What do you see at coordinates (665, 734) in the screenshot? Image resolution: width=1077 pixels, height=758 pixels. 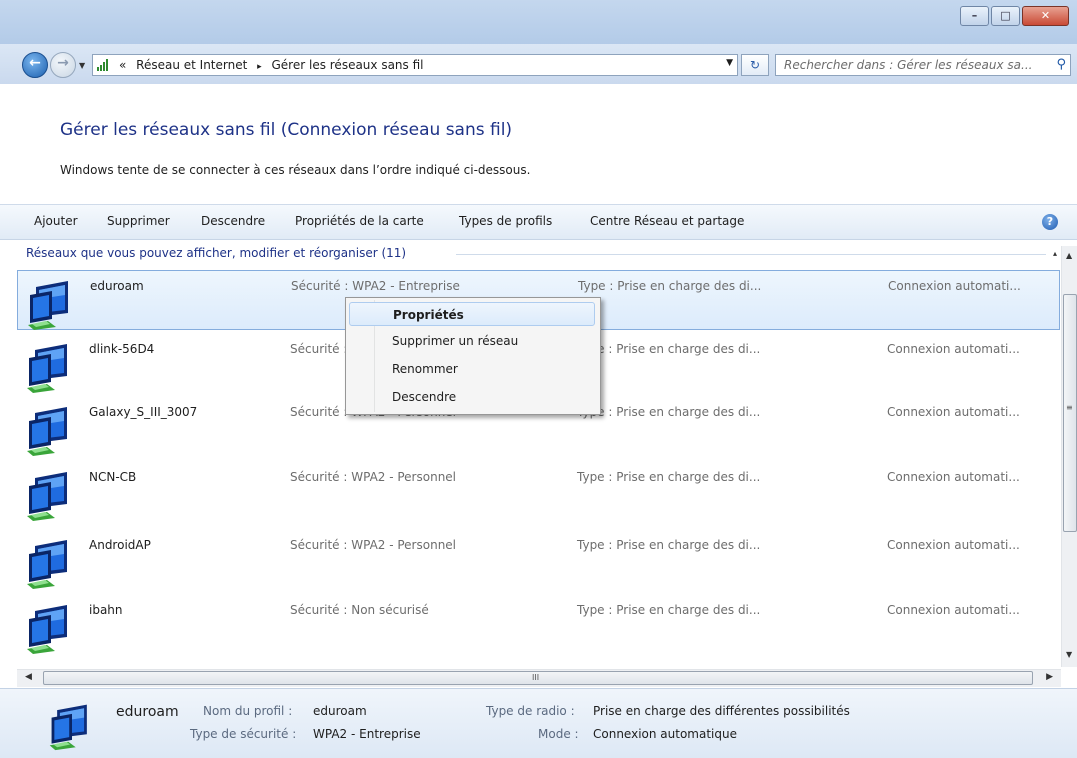 I see `mode-value: Connexion automatique` at bounding box center [665, 734].